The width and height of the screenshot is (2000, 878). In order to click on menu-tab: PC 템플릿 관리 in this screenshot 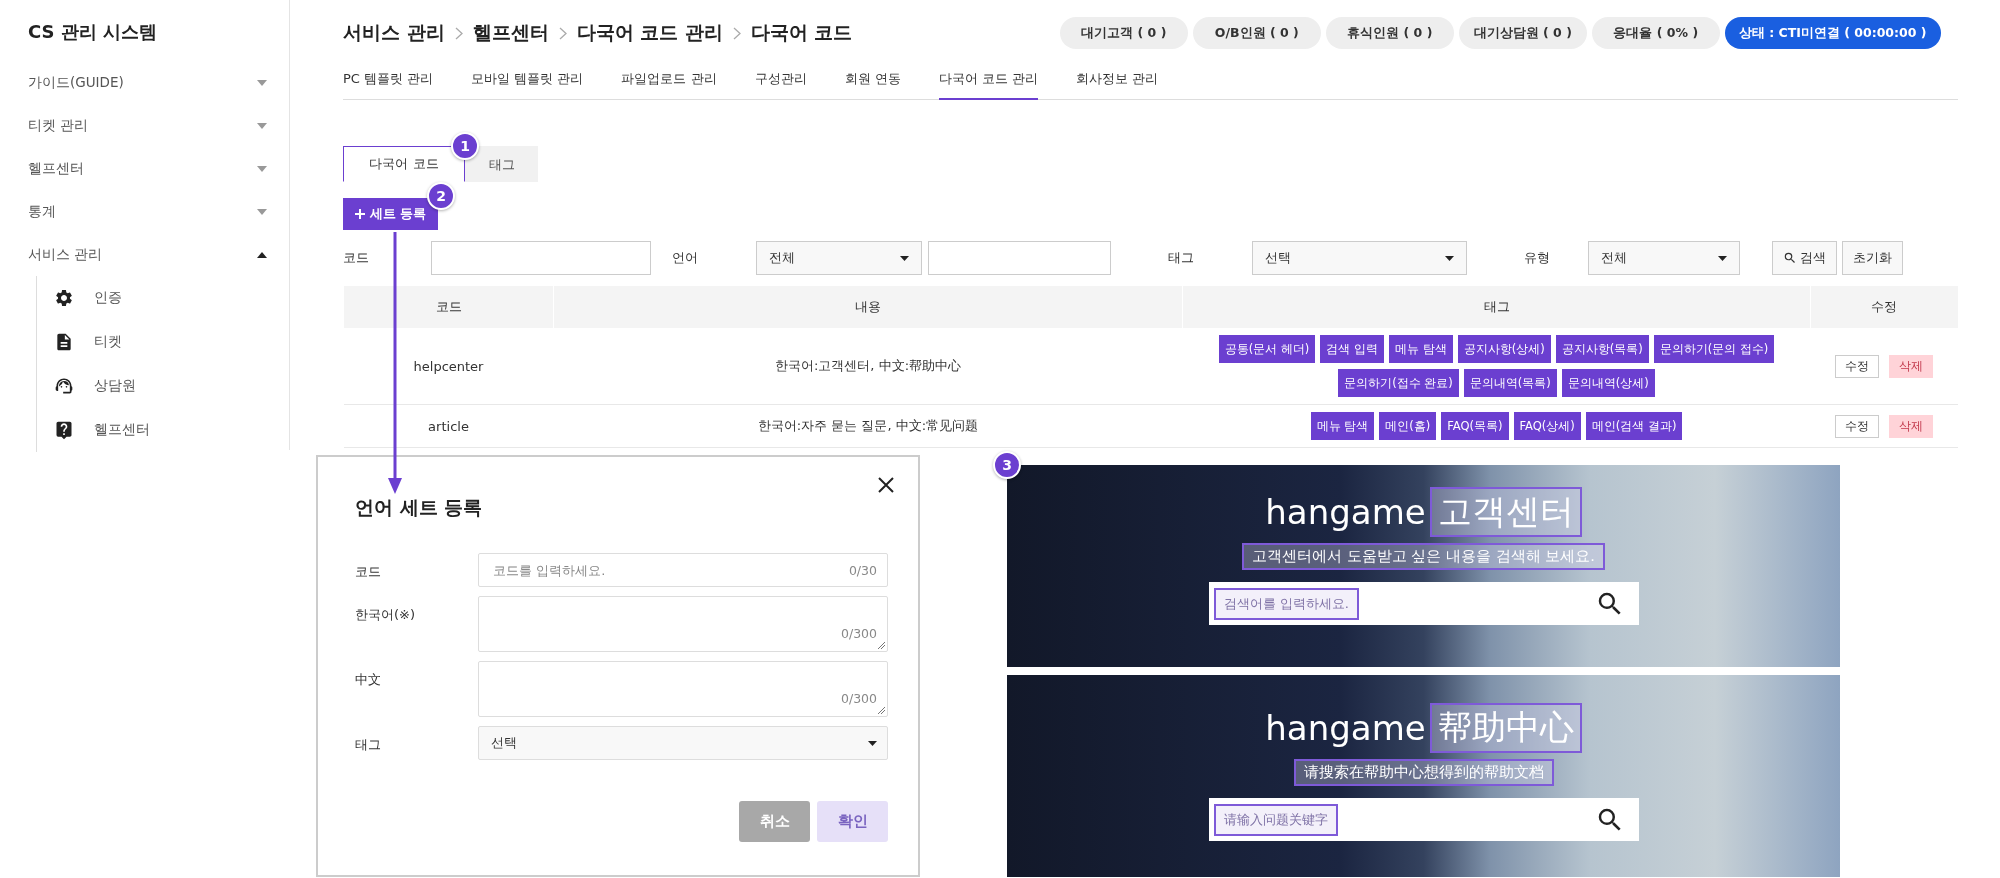, I will do `click(388, 83)`.